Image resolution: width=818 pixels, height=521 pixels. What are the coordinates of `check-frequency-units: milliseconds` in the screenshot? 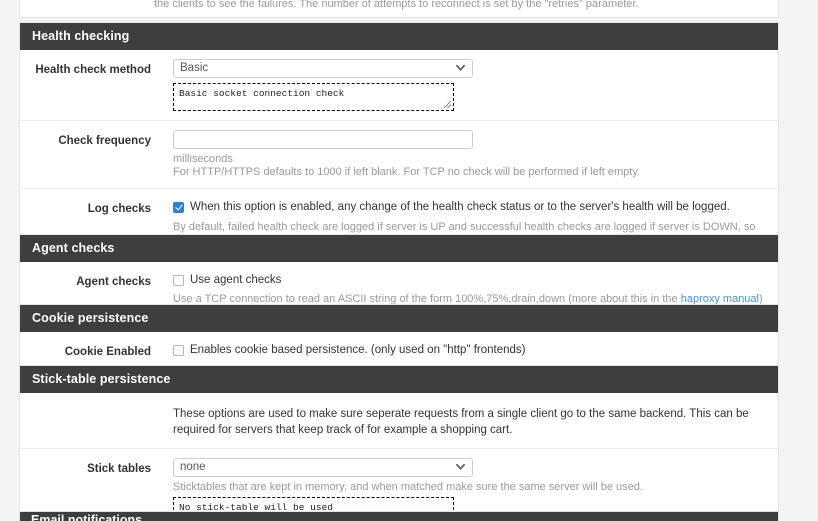 It's located at (203, 159).